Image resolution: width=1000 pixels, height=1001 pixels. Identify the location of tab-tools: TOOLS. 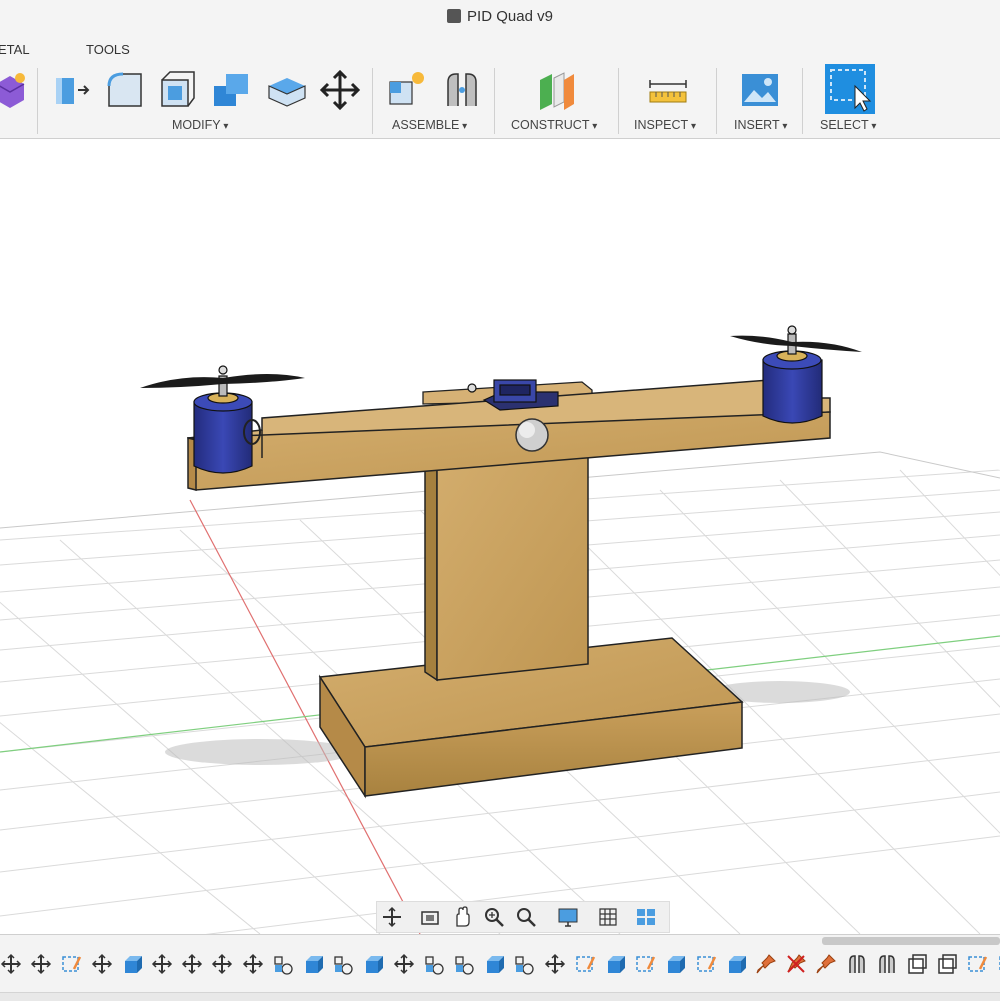
(108, 49).